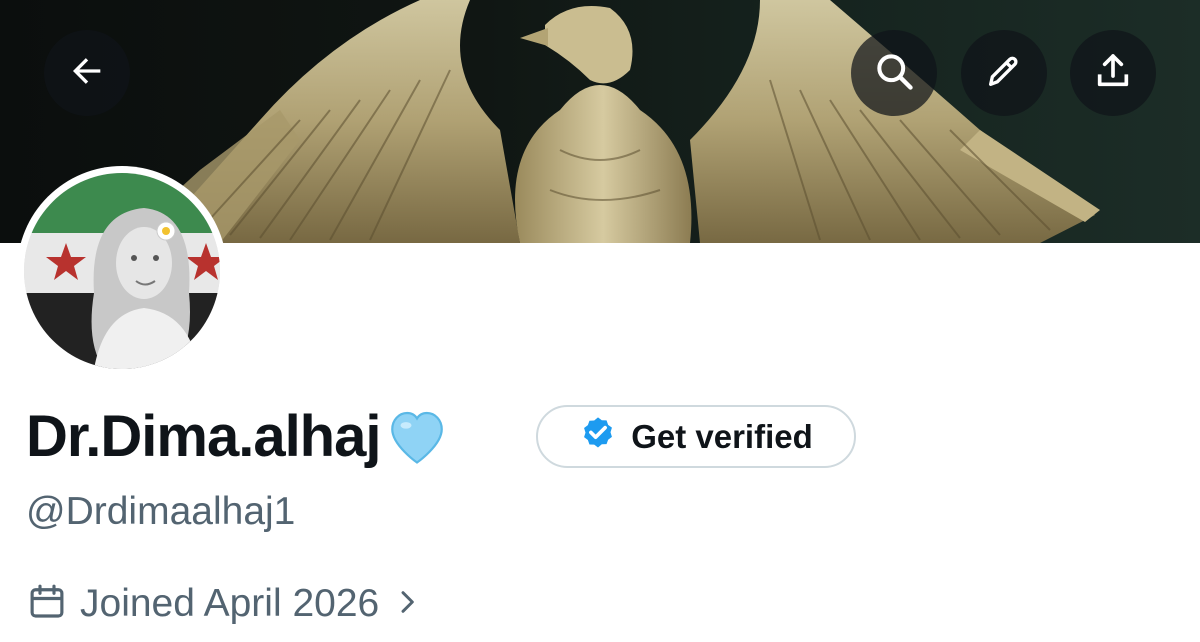  I want to click on get-verified-label: Get verified, so click(722, 436).